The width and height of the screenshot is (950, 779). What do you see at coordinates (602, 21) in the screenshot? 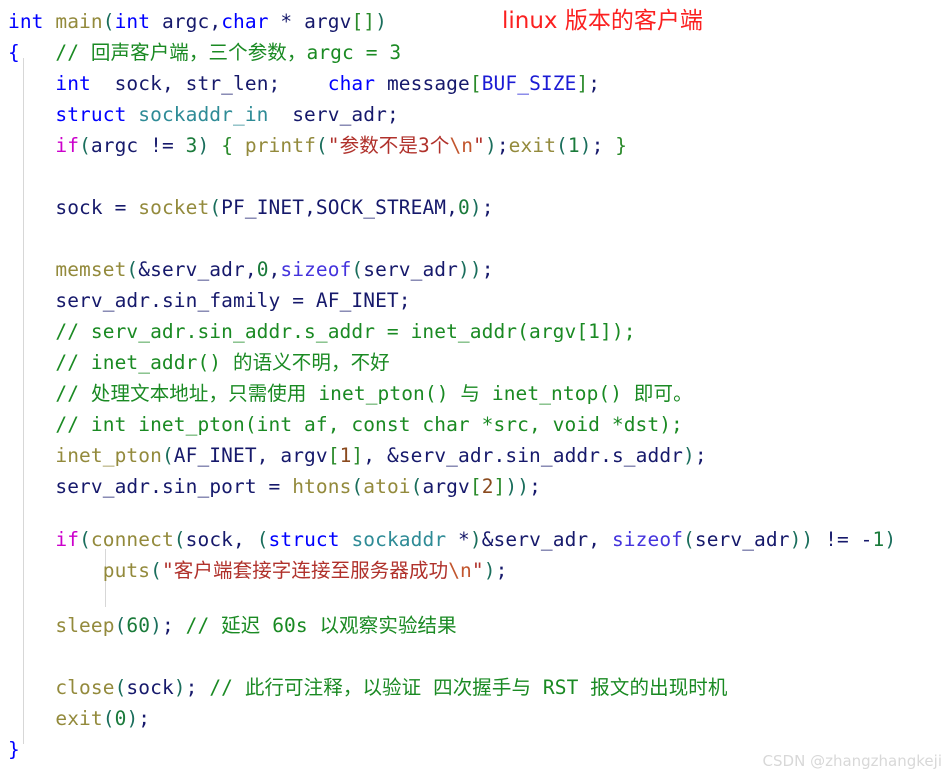
I see `annotation-title: linux 版本的客户端` at bounding box center [602, 21].